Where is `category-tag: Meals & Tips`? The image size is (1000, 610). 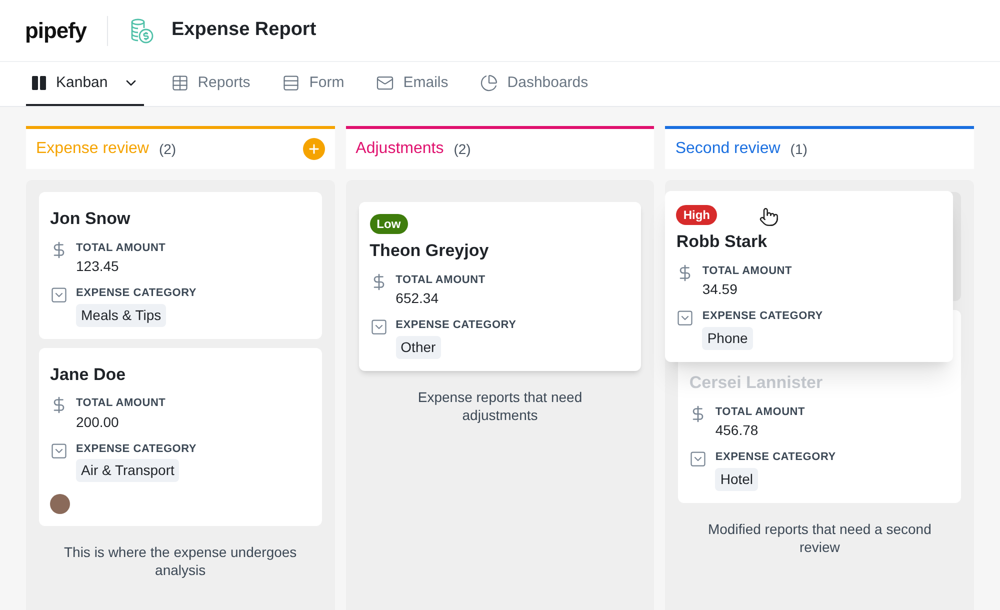 category-tag: Meals & Tips is located at coordinates (121, 315).